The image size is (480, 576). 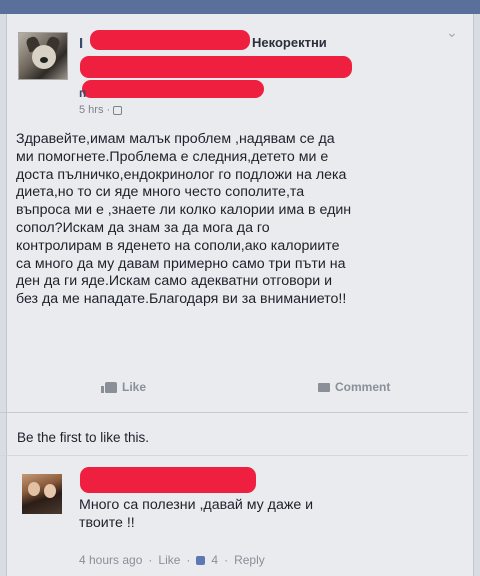 I want to click on redaction-author-name, so click(x=170, y=40).